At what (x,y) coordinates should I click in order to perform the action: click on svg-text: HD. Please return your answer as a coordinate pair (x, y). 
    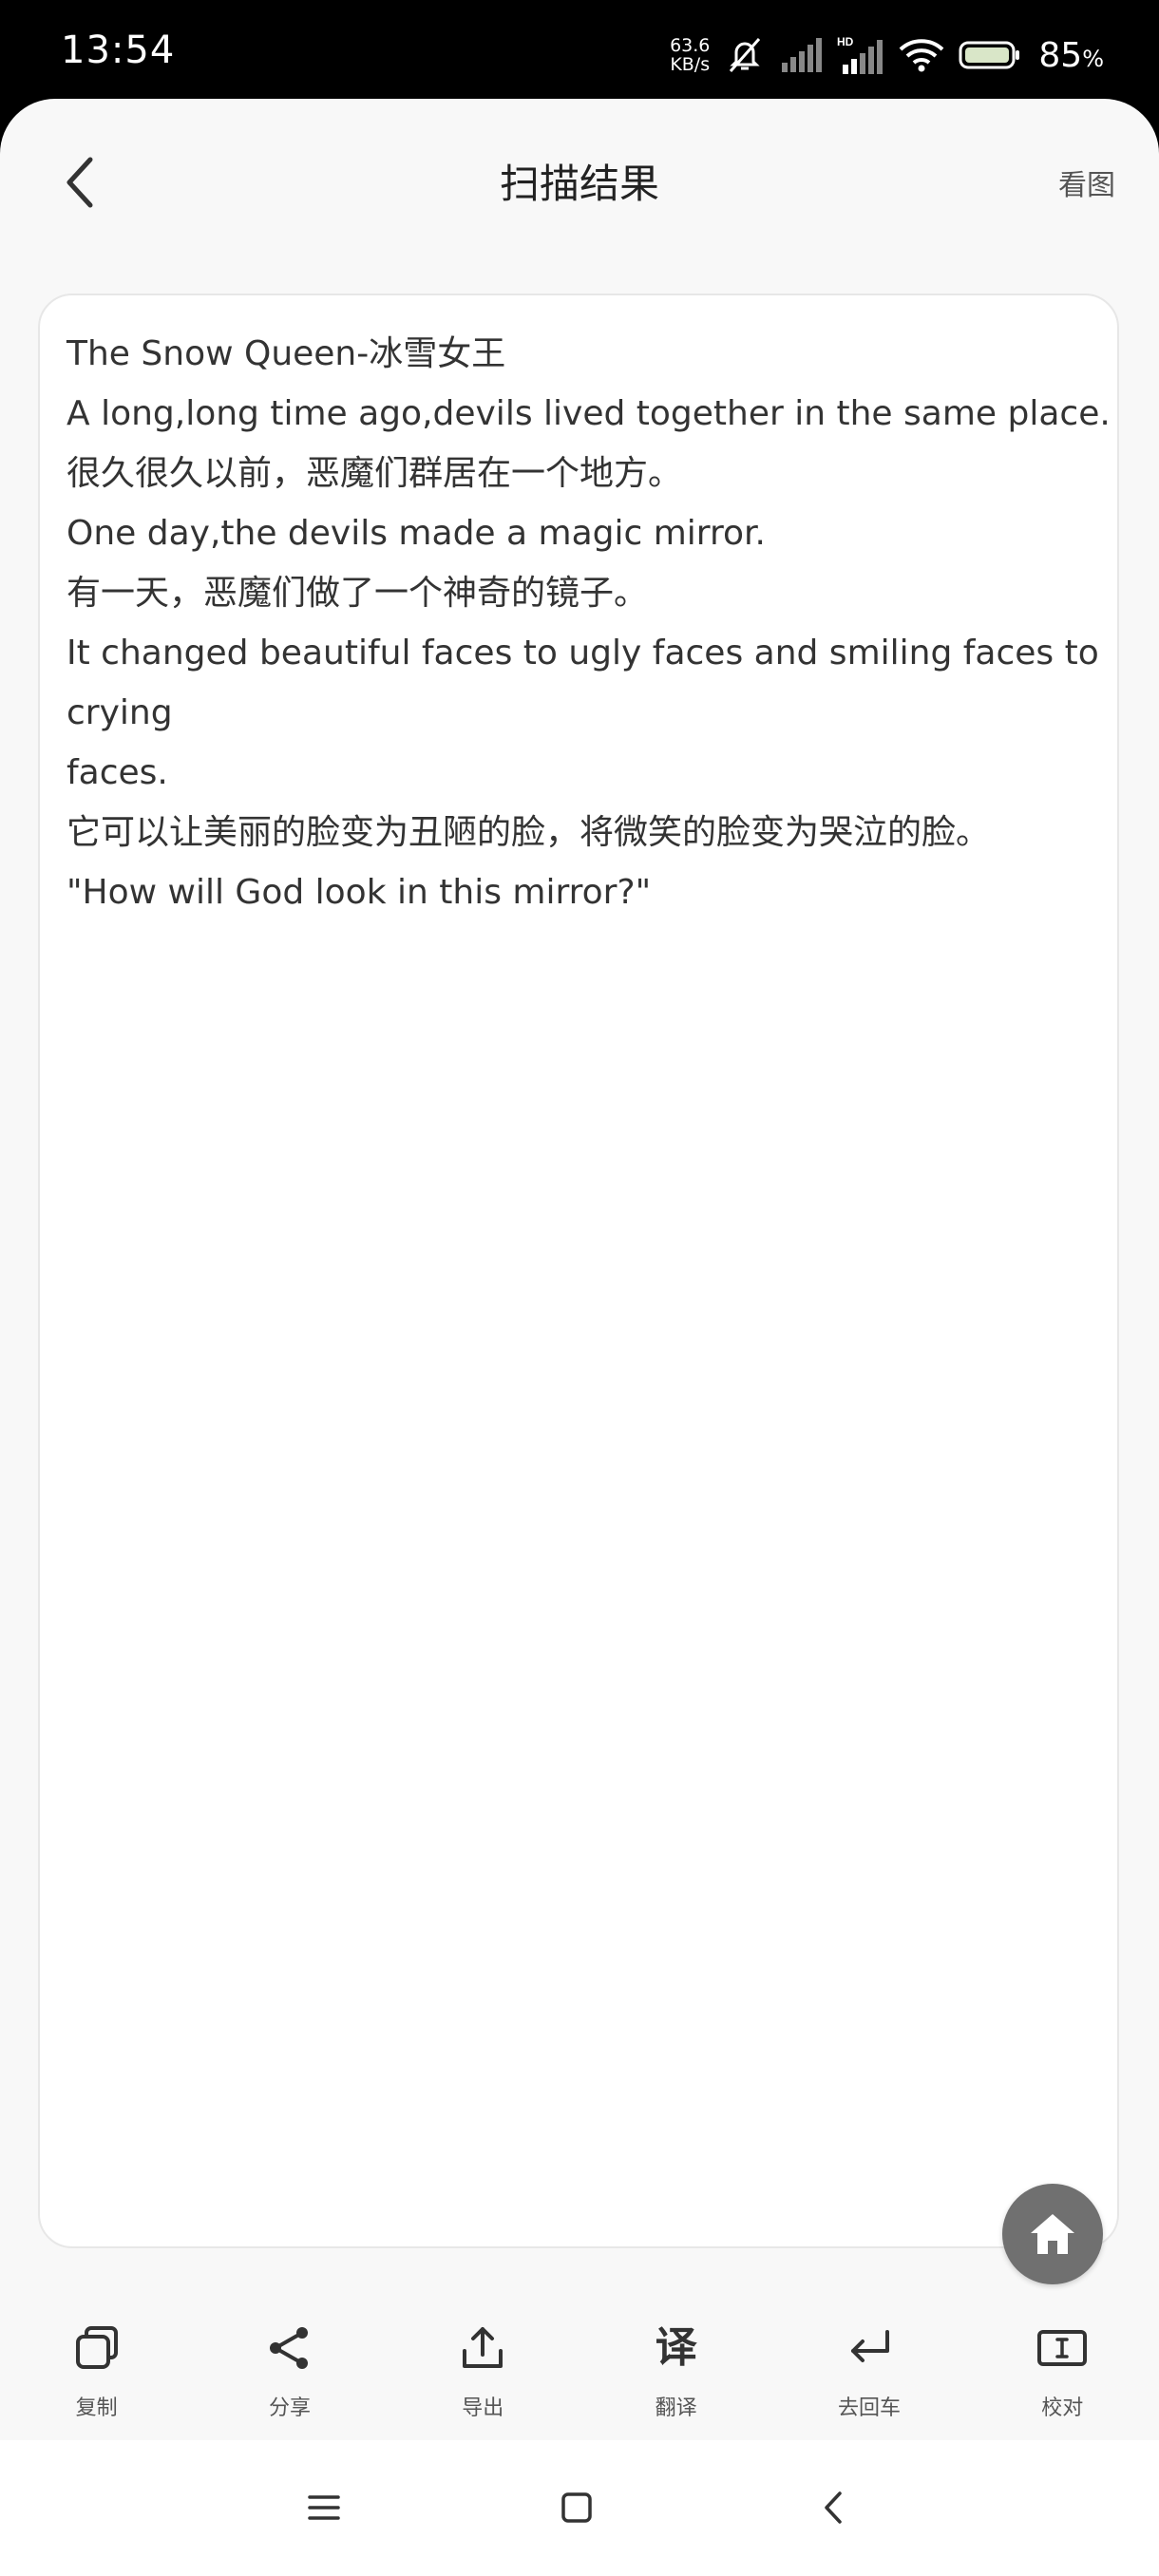
    Looking at the image, I should click on (845, 41).